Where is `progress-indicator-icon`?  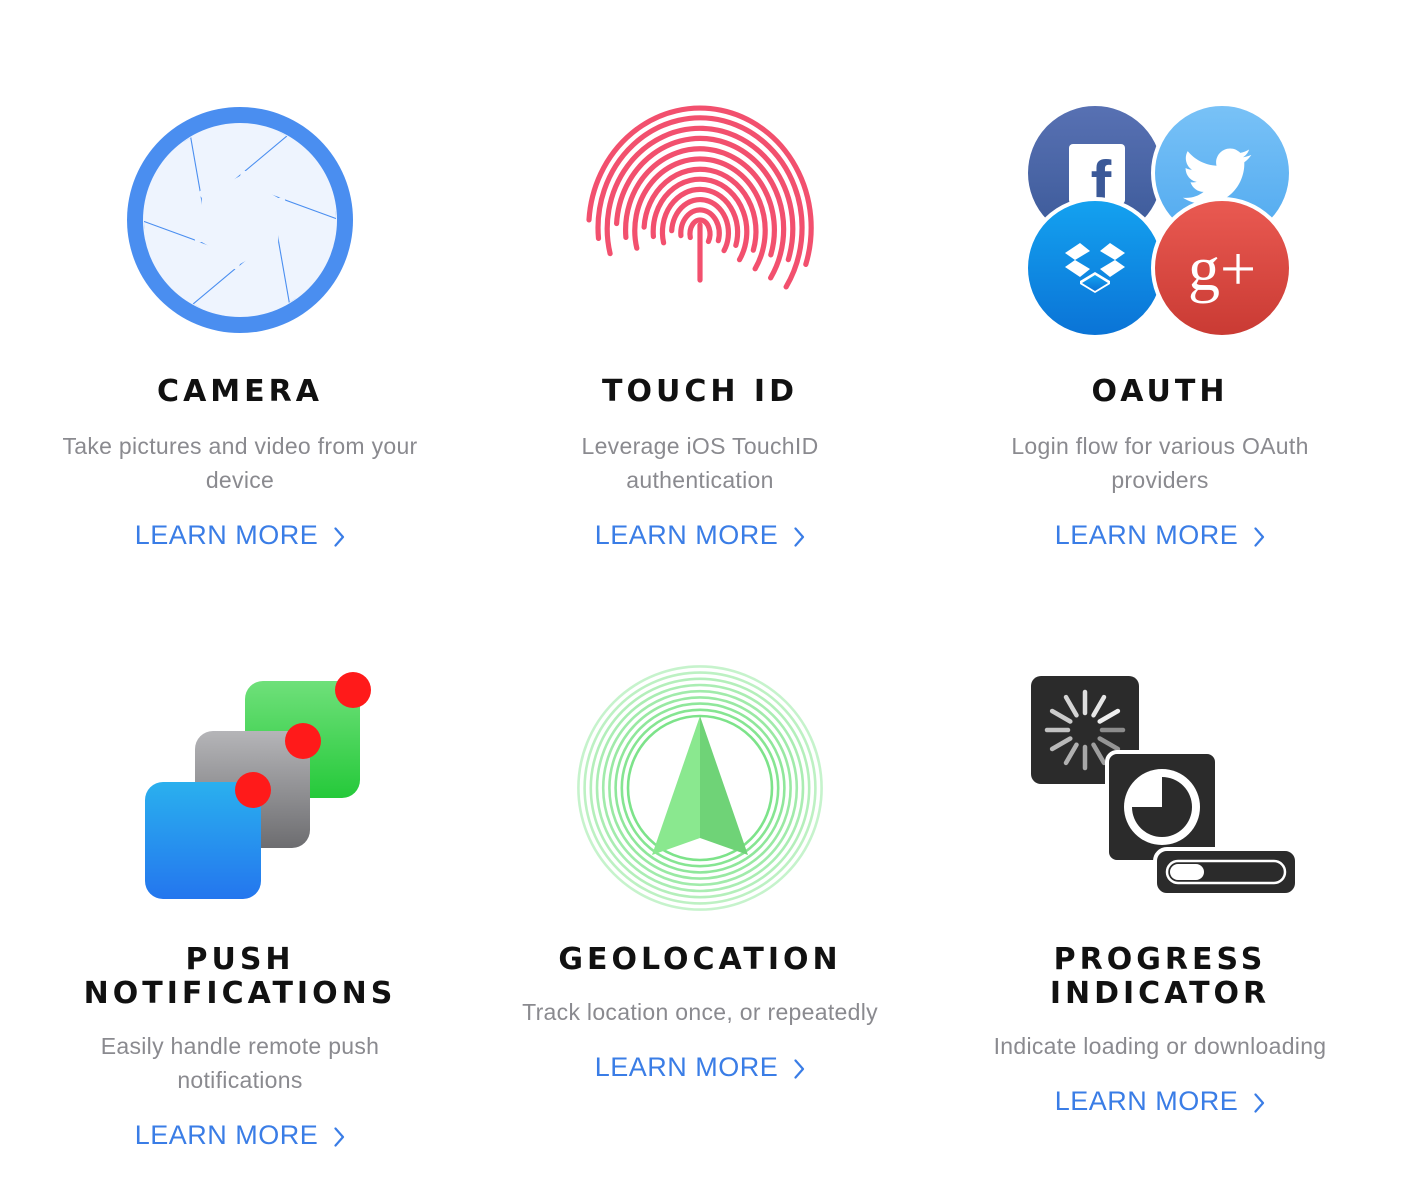 progress-indicator-icon is located at coordinates (1165, 786).